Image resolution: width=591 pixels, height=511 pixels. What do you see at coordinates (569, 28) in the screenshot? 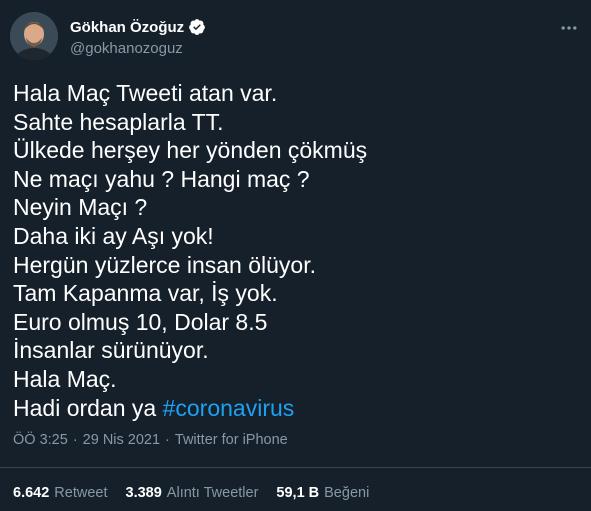
I see `more-options-icon` at bounding box center [569, 28].